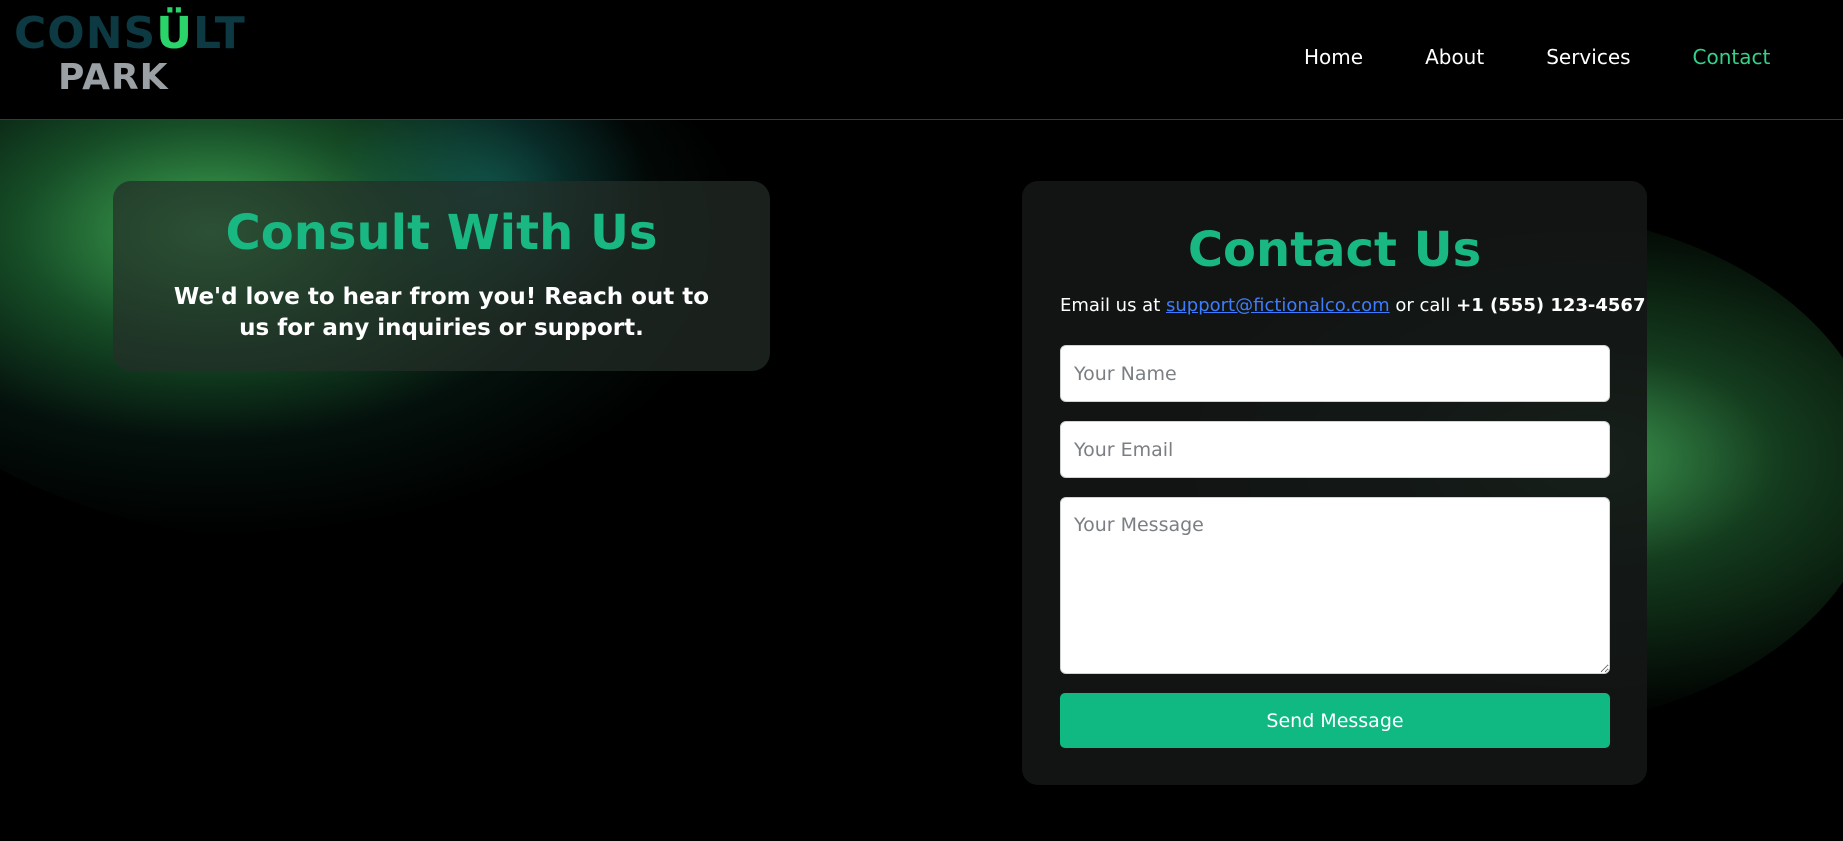 Image resolution: width=1843 pixels, height=841 pixels. What do you see at coordinates (219, 33) in the screenshot?
I see `logo-top-after: LT` at bounding box center [219, 33].